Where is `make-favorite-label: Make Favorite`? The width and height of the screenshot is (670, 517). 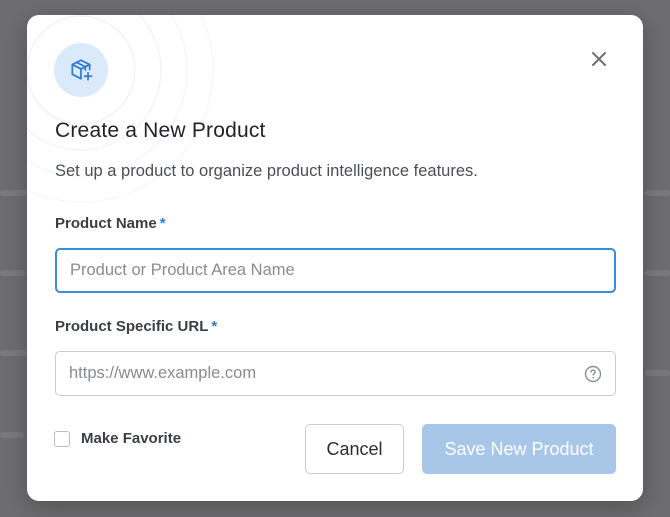 make-favorite-label: Make Favorite is located at coordinates (131, 438).